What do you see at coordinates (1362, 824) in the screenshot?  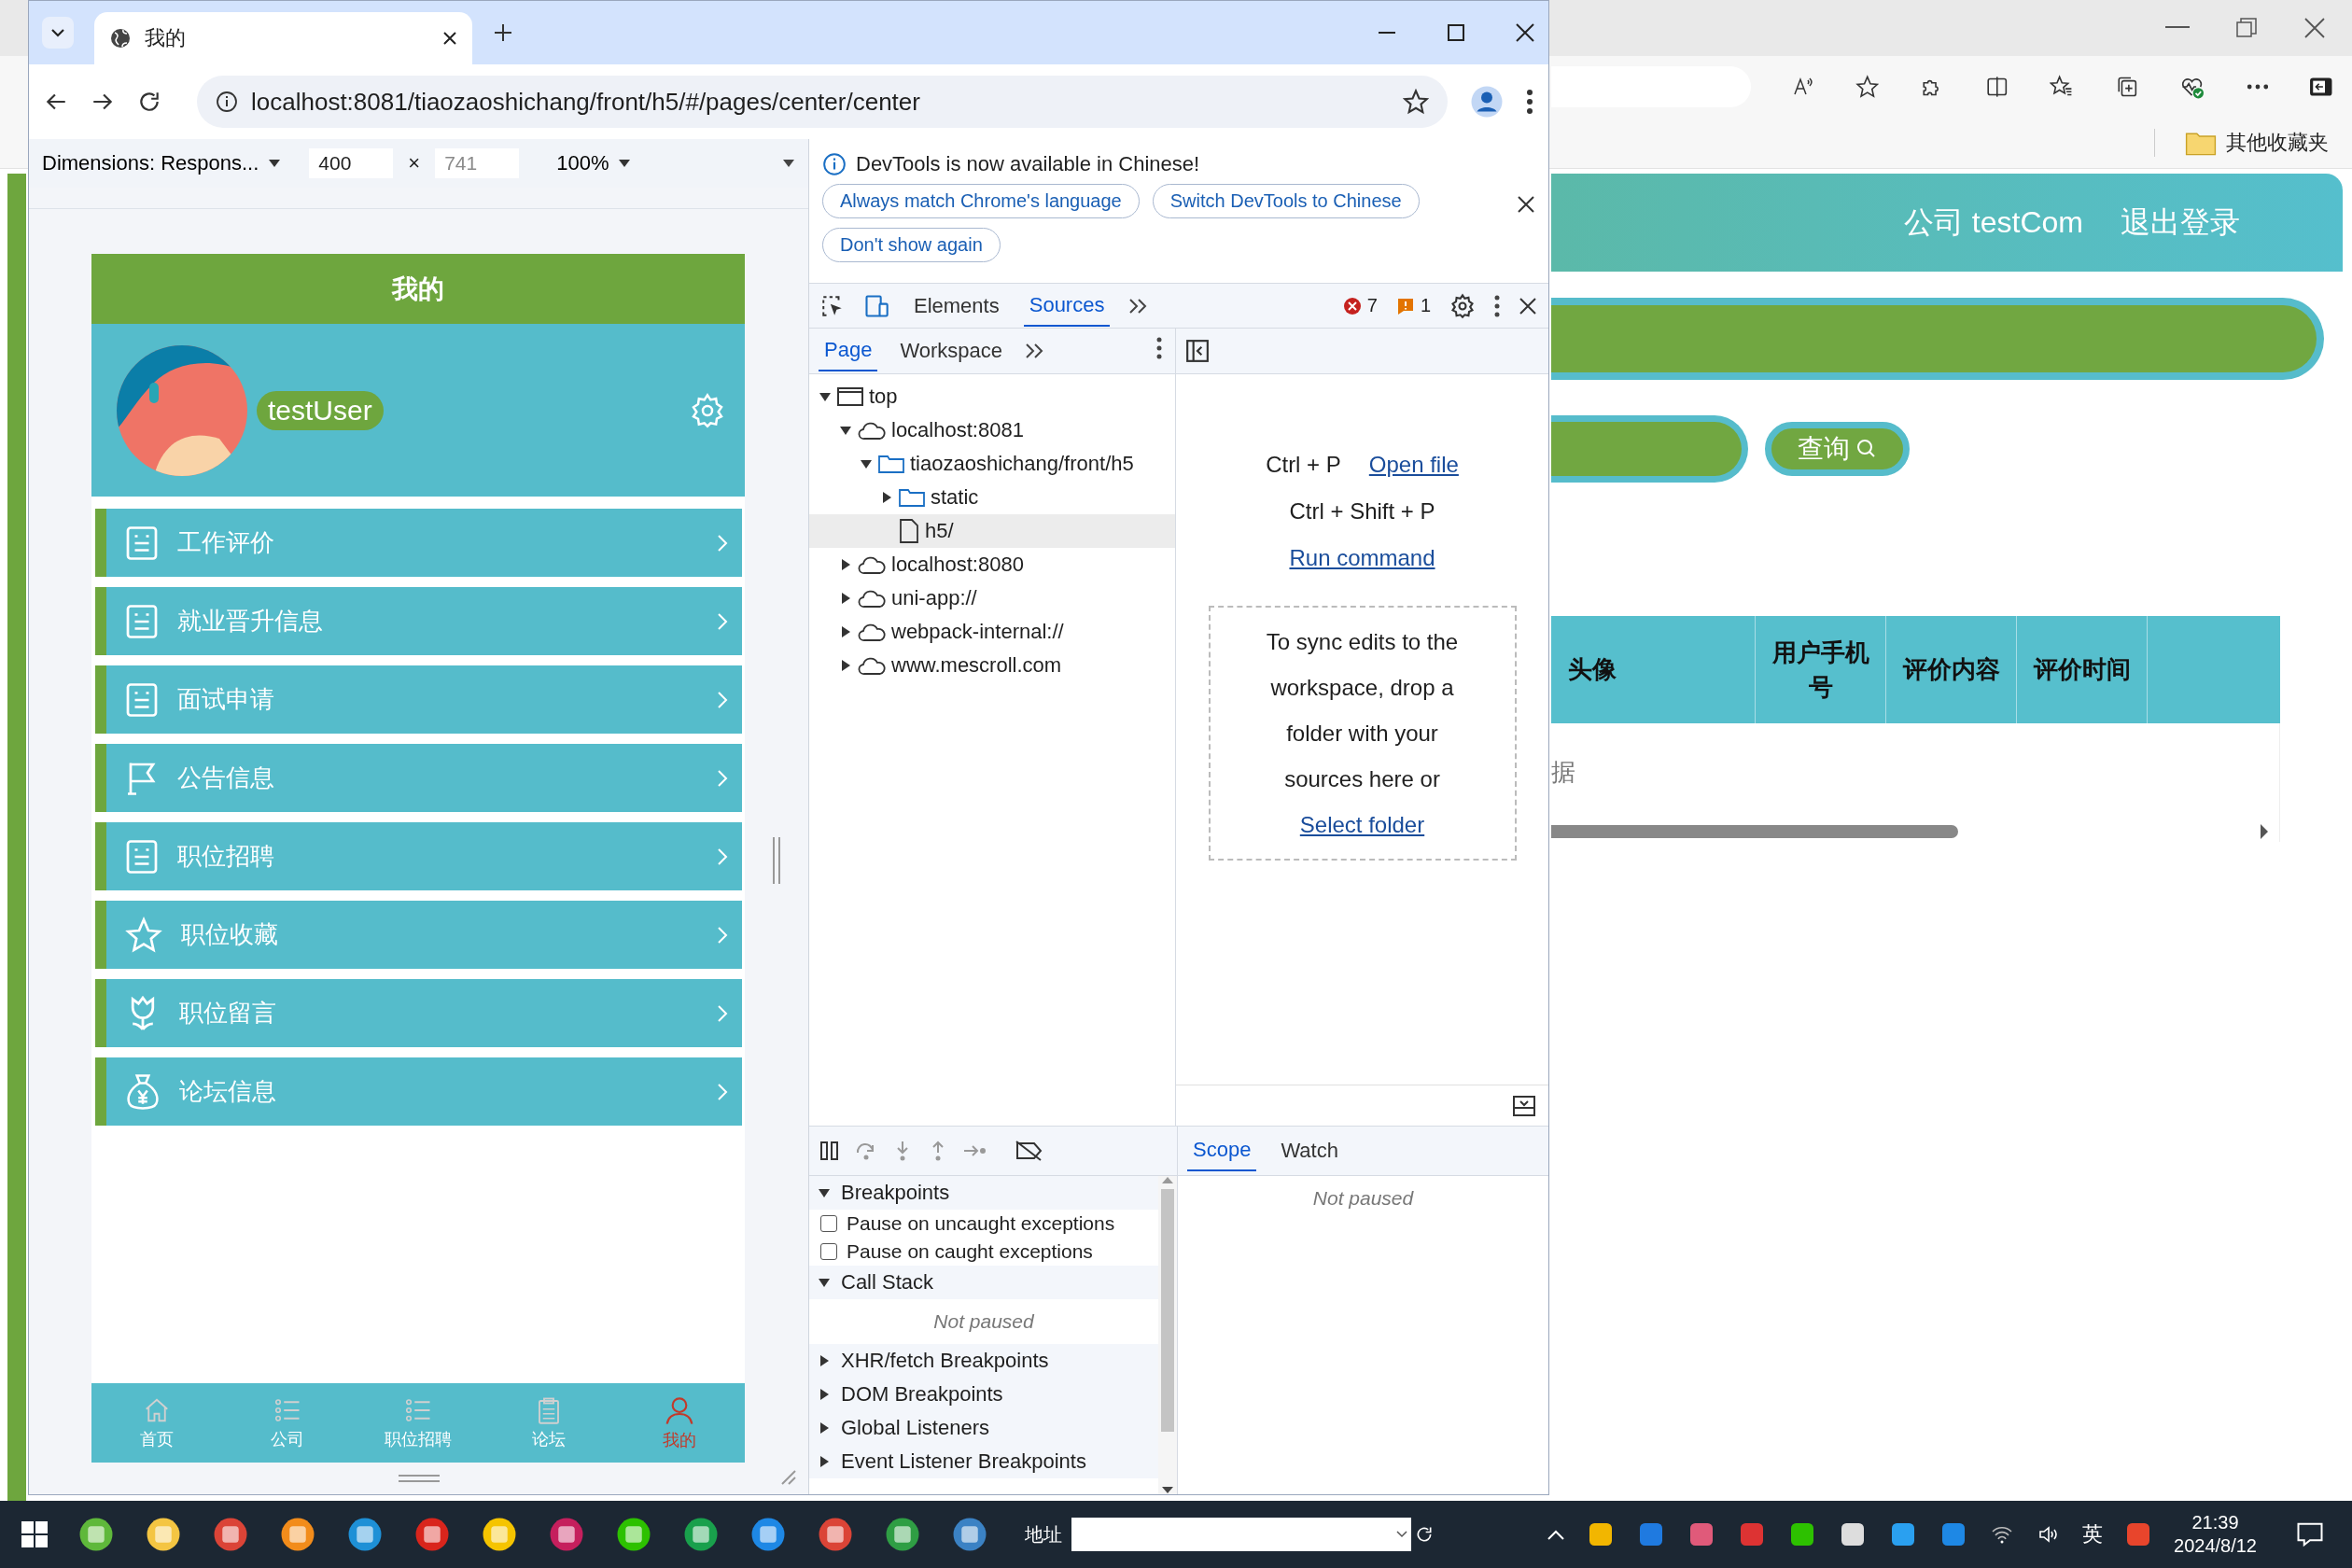 I see `select-folder-link: Select folder` at bounding box center [1362, 824].